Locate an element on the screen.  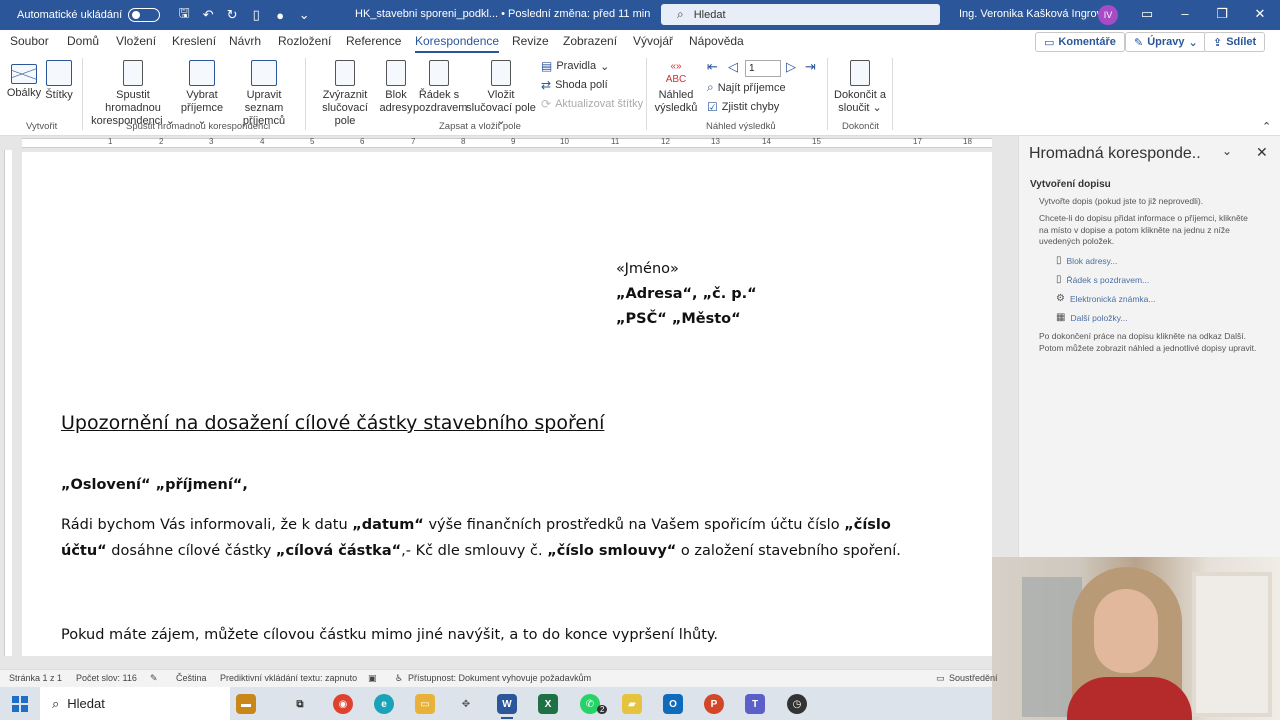
first-record-icon: ⇤ is located at coordinates (712, 67).